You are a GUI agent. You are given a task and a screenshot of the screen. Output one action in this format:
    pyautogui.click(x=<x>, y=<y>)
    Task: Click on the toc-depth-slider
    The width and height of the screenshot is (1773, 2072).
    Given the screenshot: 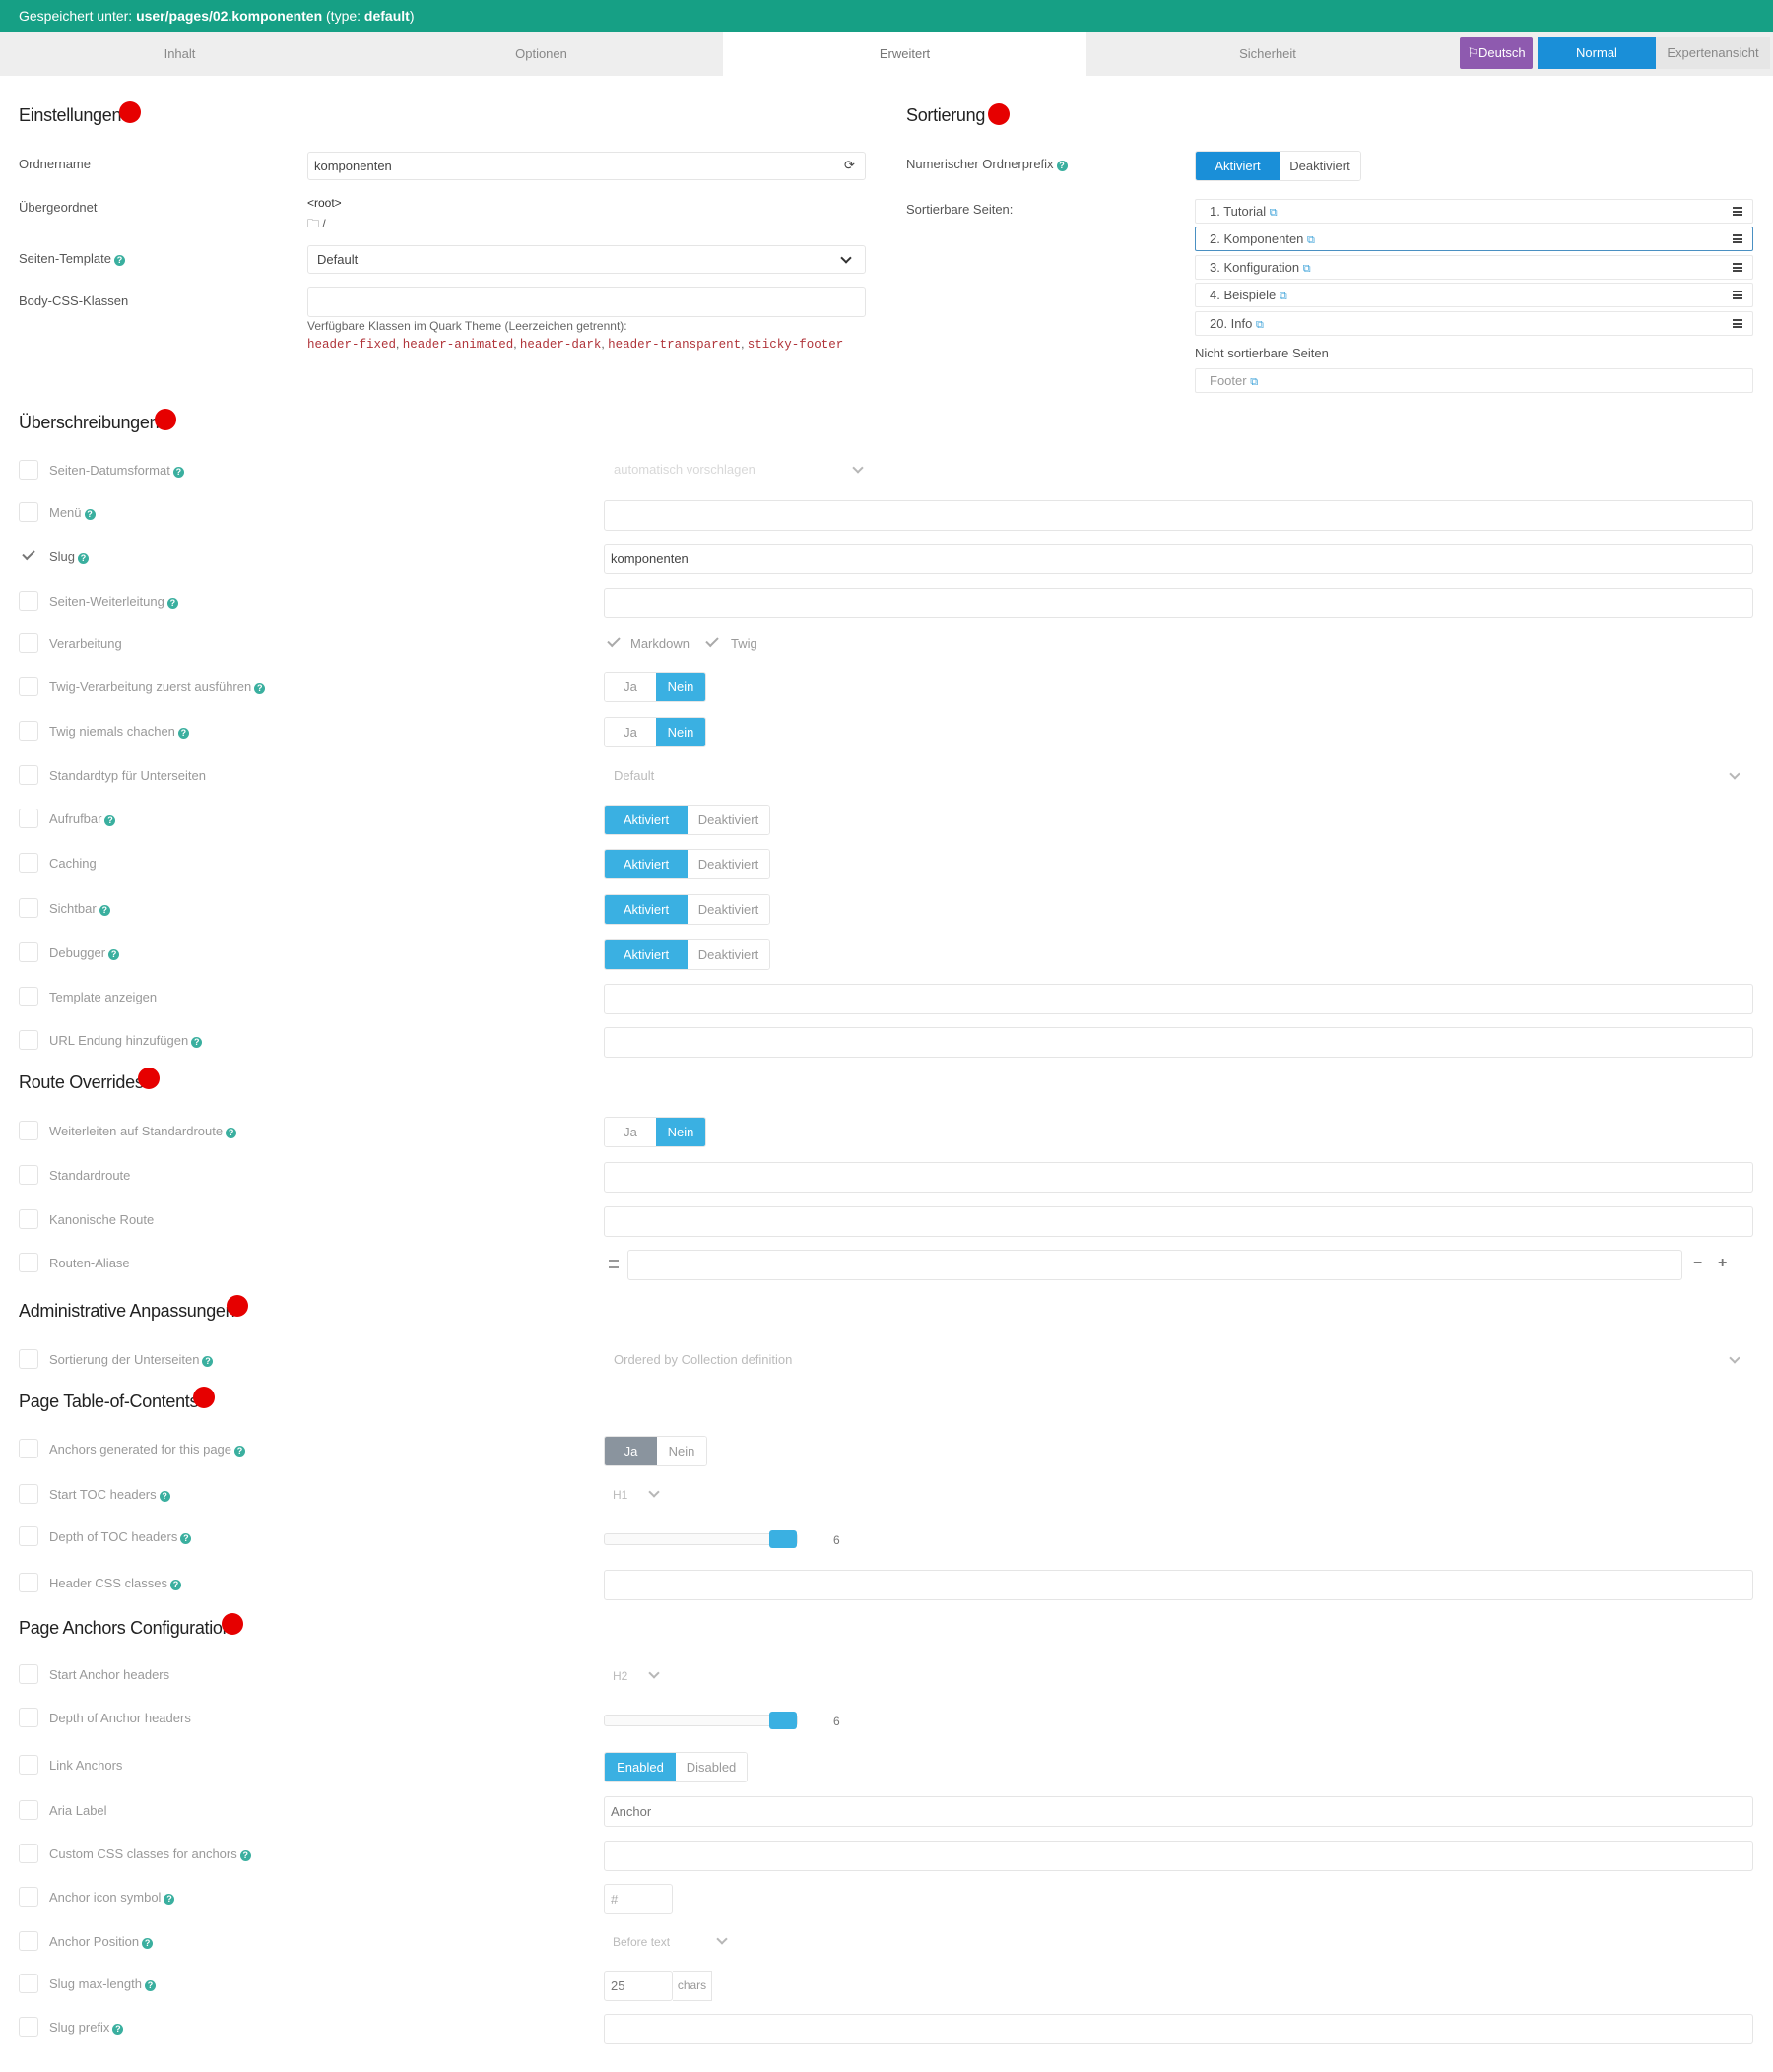 What is the action you would take?
    pyautogui.click(x=701, y=1539)
    